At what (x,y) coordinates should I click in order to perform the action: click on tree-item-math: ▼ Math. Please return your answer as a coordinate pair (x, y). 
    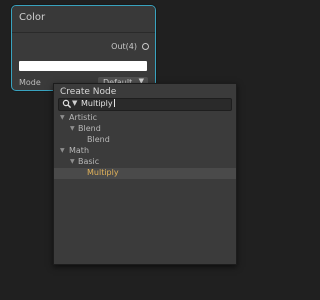
    Looking at the image, I should click on (145, 151).